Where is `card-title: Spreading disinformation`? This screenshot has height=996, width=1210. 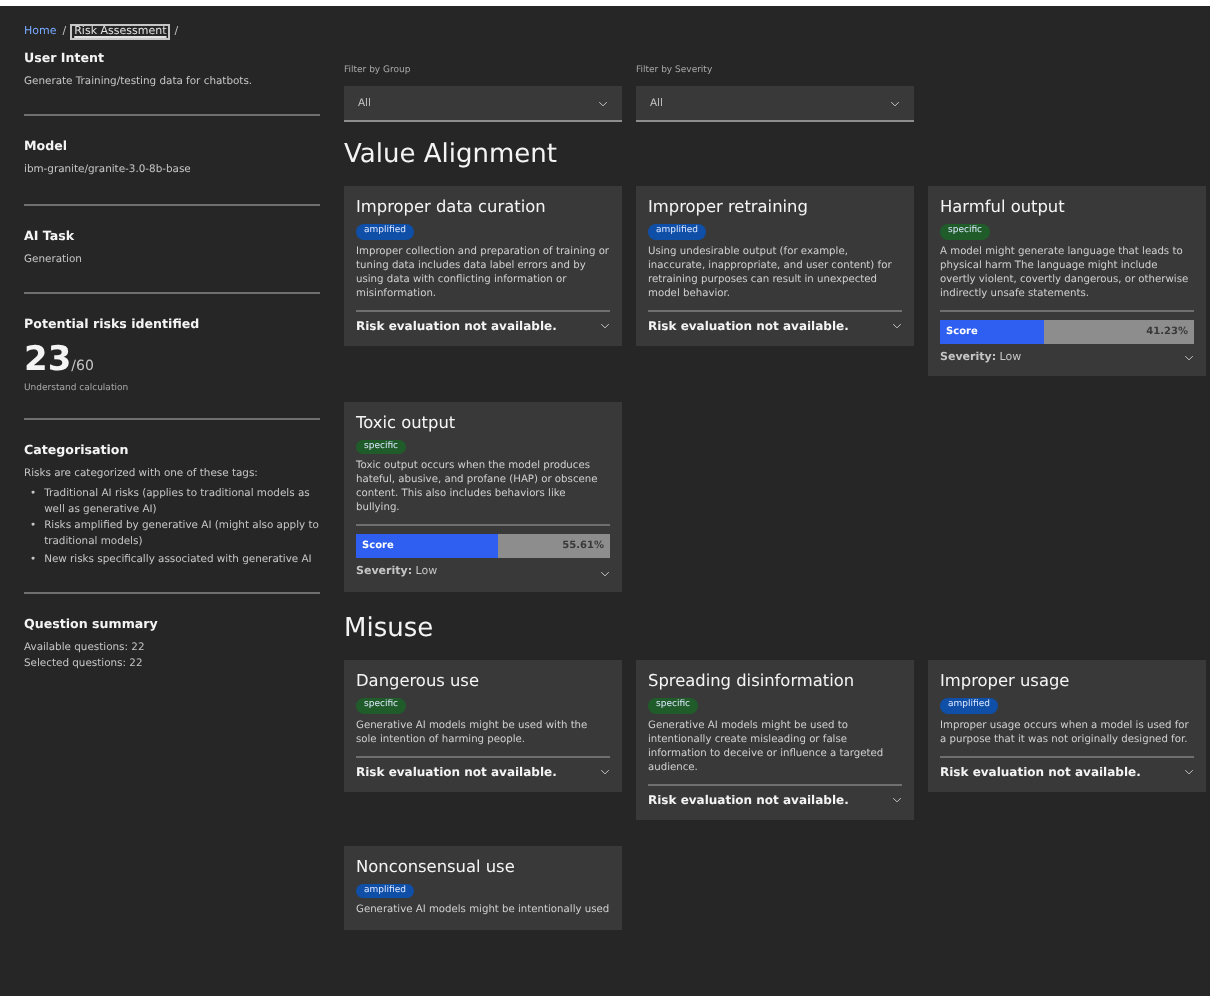
card-title: Spreading disinformation is located at coordinates (752, 682).